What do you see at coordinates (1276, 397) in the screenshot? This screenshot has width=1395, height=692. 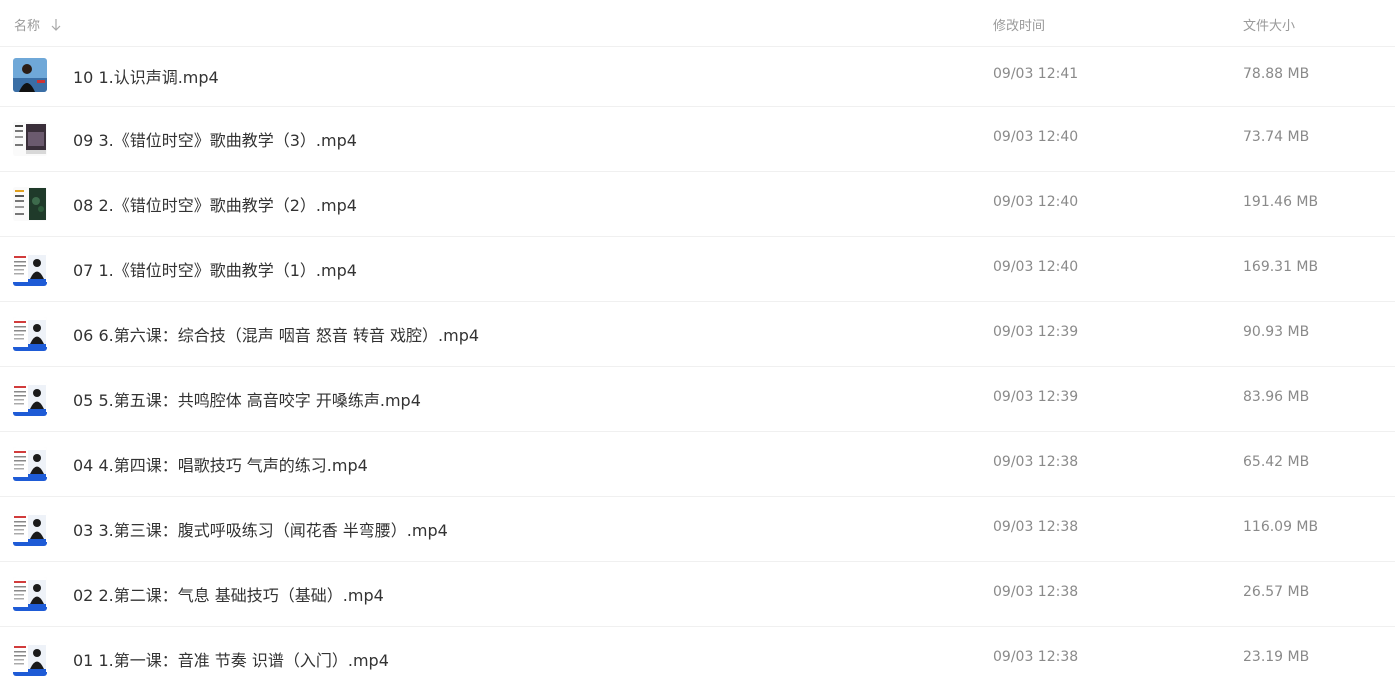 I see `file-size: 83.96 MB` at bounding box center [1276, 397].